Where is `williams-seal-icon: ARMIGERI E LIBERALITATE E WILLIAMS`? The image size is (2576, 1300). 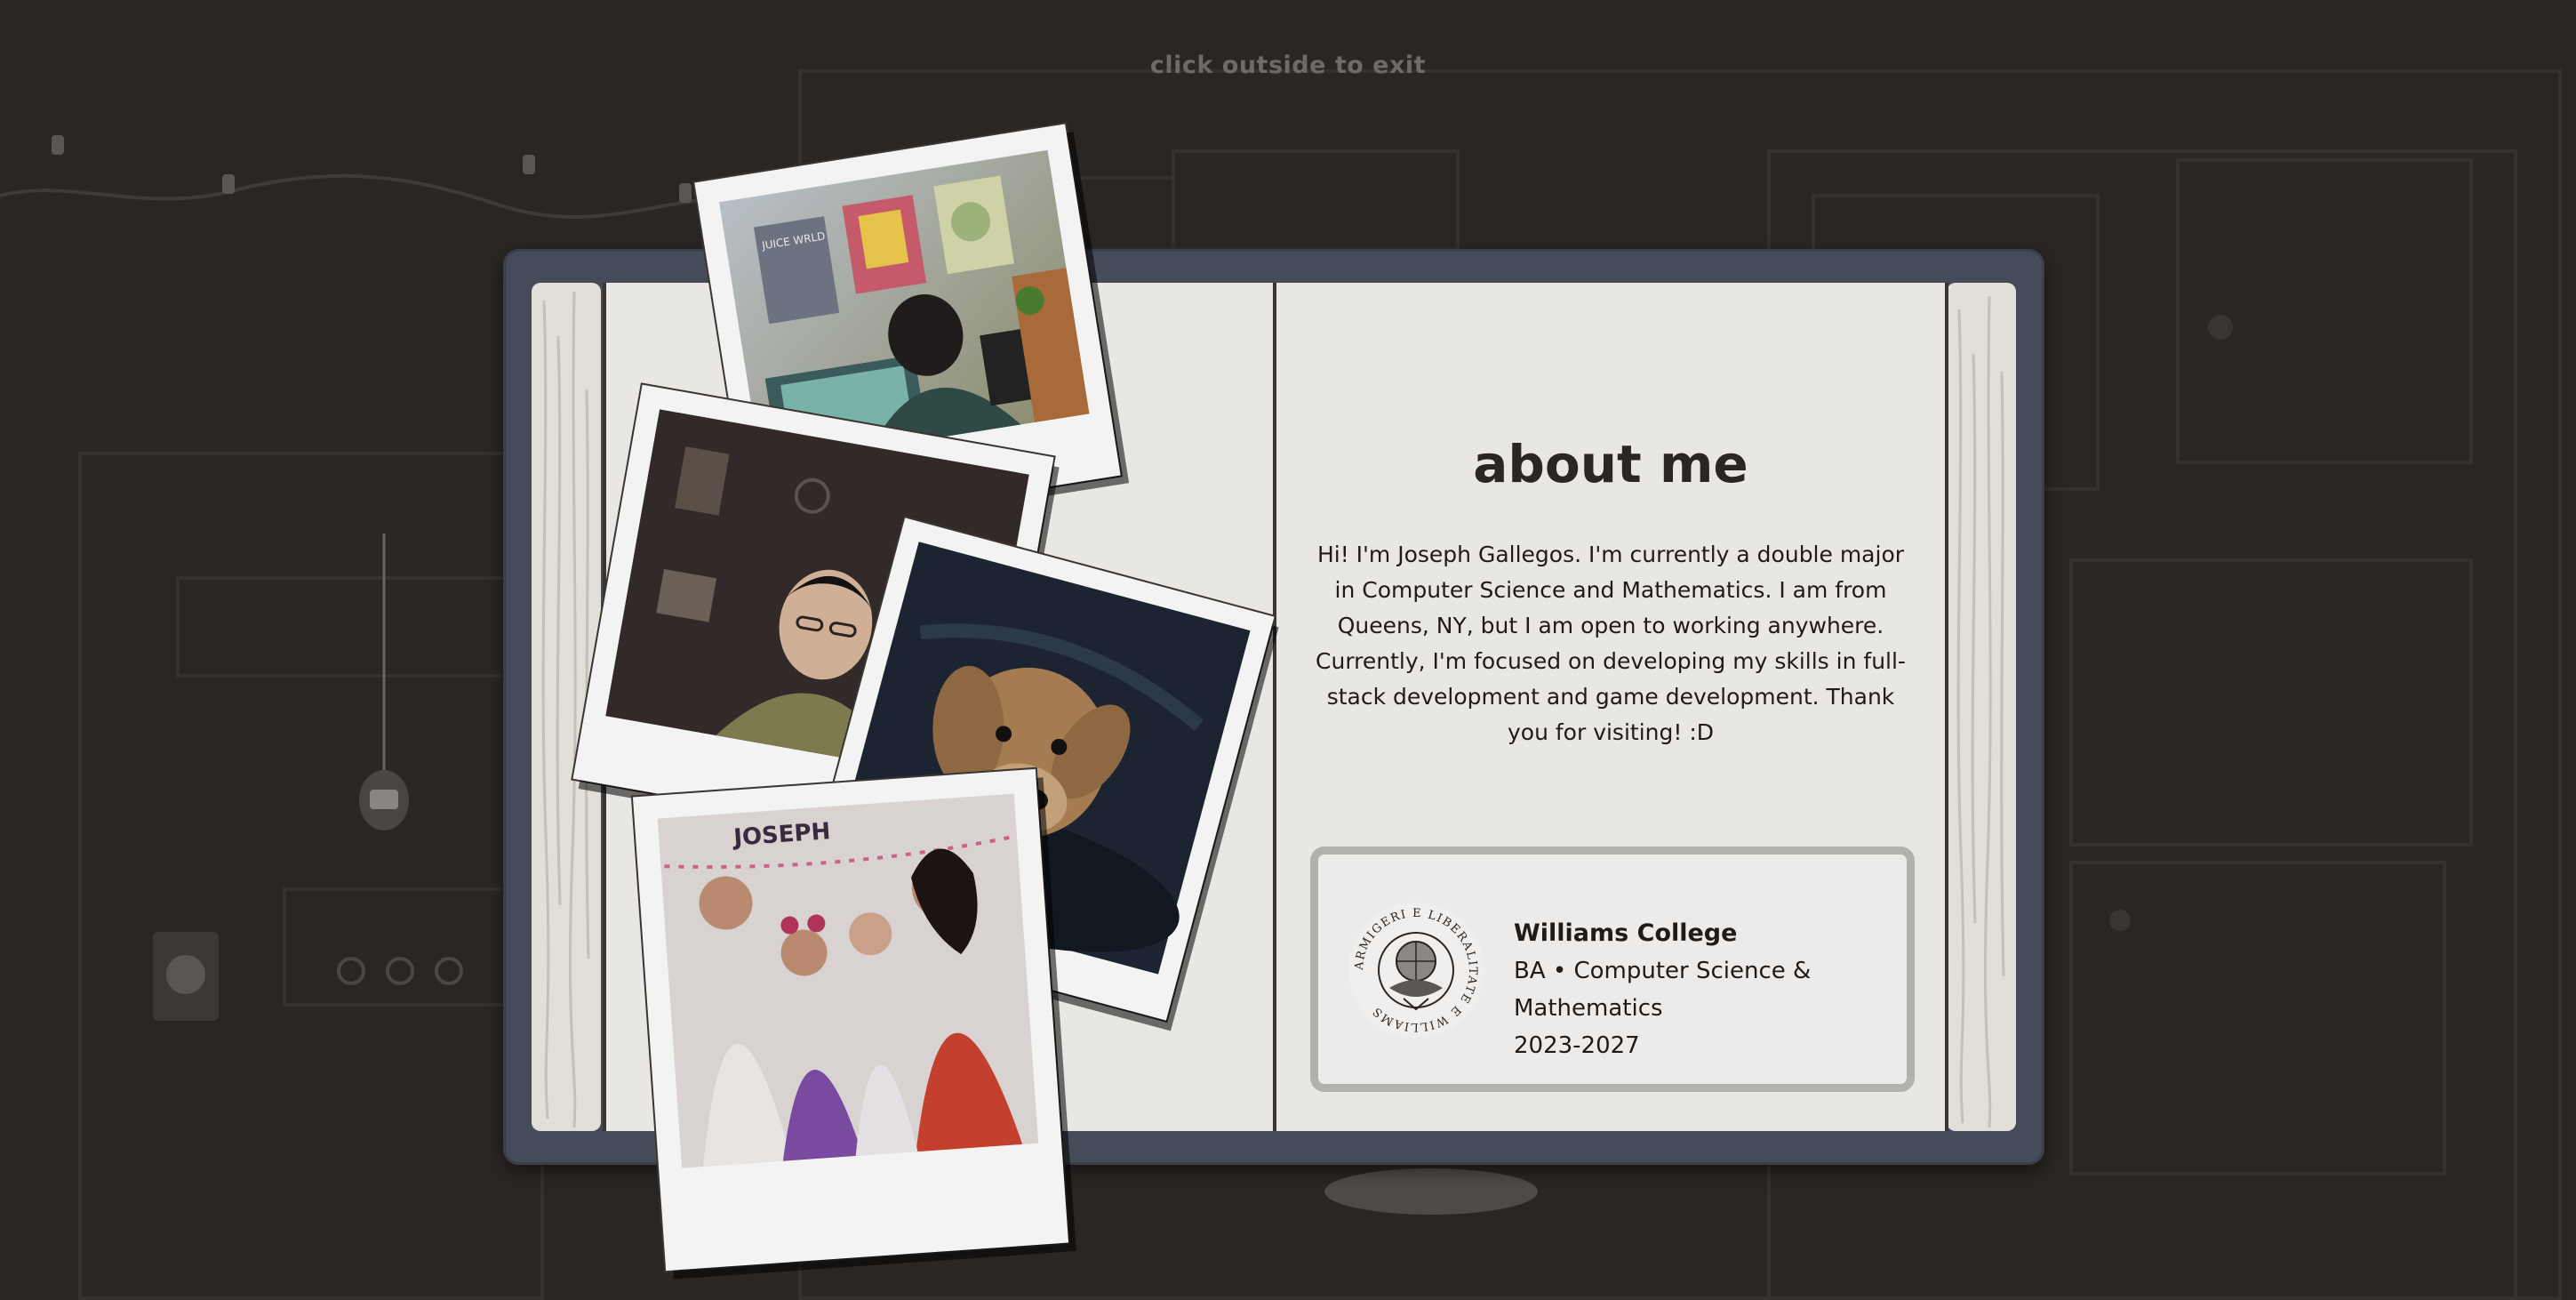
williams-seal-icon: ARMIGERI E LIBERALITATE E WILLIAMS is located at coordinates (1416, 970).